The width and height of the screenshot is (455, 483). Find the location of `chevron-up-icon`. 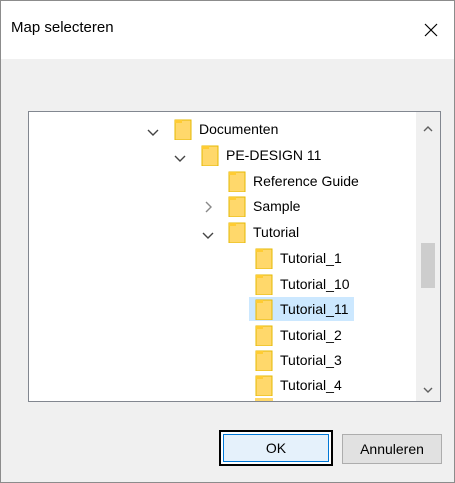

chevron-up-icon is located at coordinates (428, 129).